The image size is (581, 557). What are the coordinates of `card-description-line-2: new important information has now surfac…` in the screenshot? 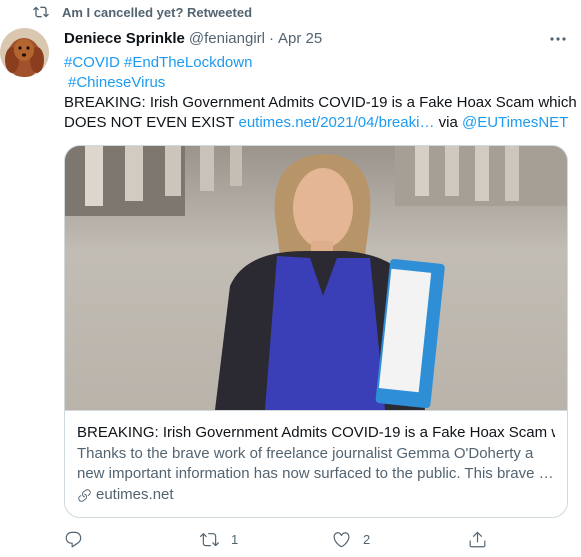 It's located at (315, 473).